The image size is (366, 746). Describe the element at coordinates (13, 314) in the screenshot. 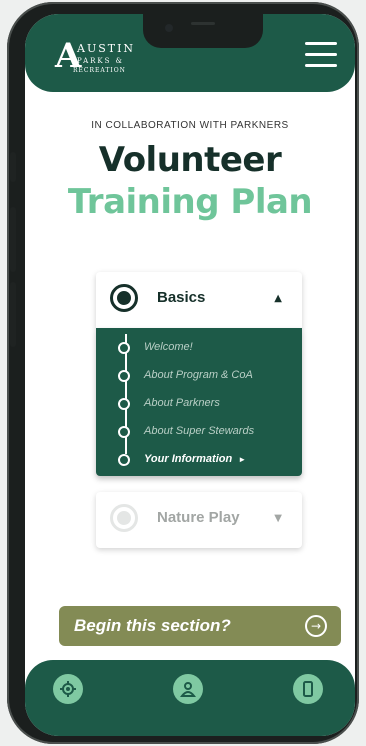

I see `volume-down-button` at that location.